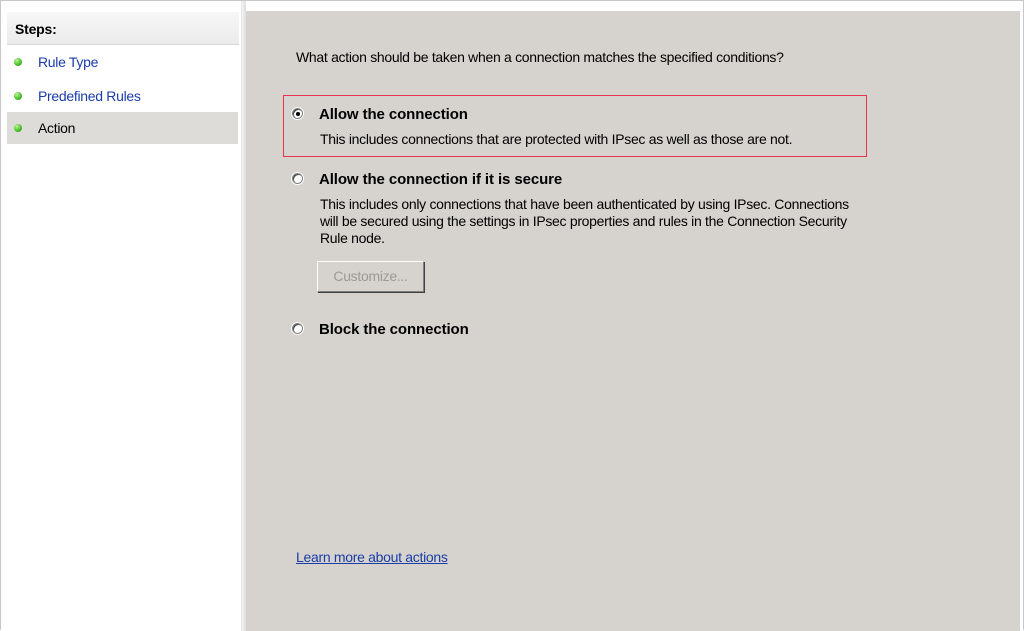 This screenshot has height=631, width=1024. I want to click on steps-header: Steps:, so click(123, 28).